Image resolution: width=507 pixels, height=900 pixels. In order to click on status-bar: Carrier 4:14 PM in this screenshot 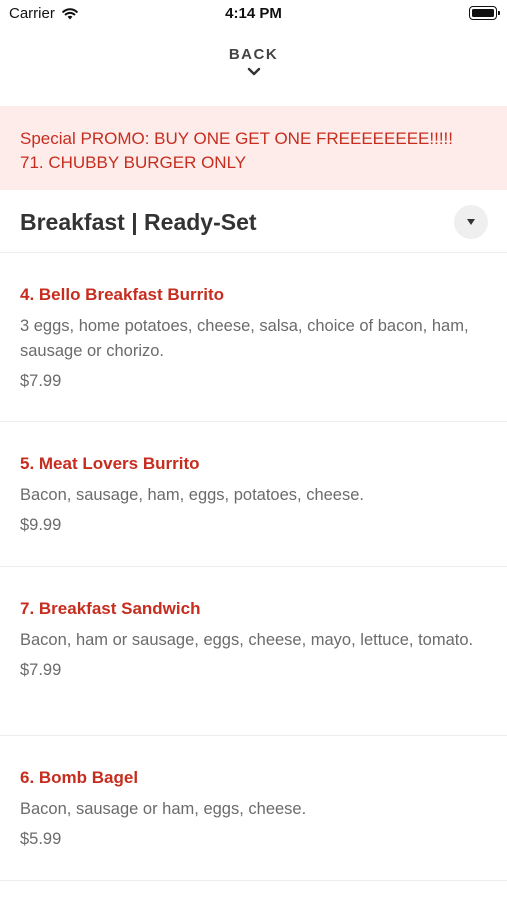, I will do `click(253, 14)`.